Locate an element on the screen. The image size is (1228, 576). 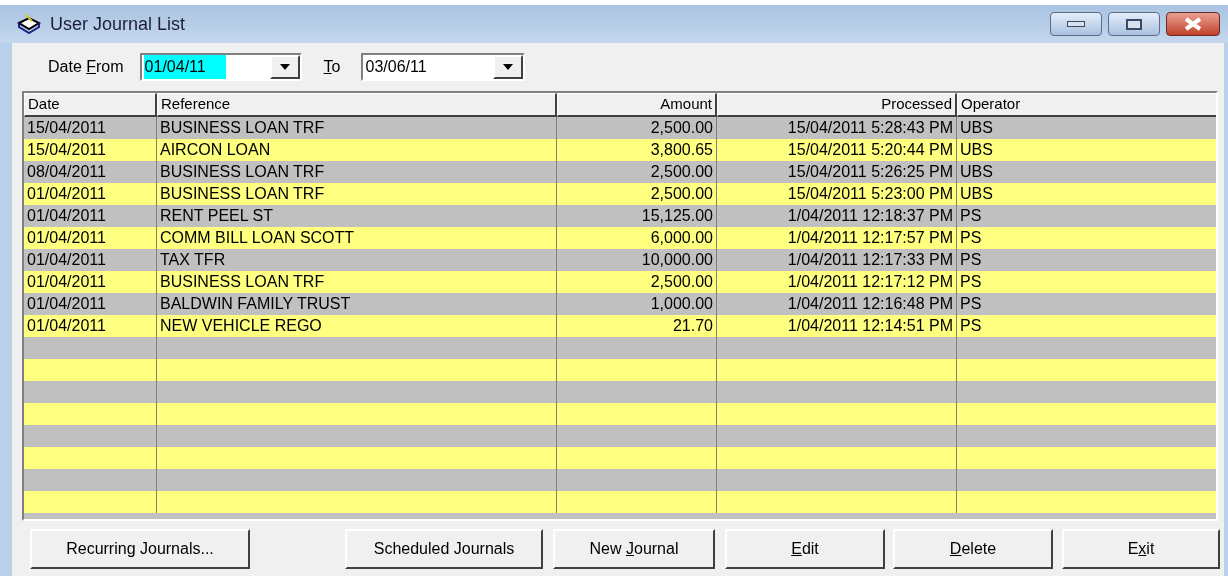
action-button: Exit is located at coordinates (1141, 548).